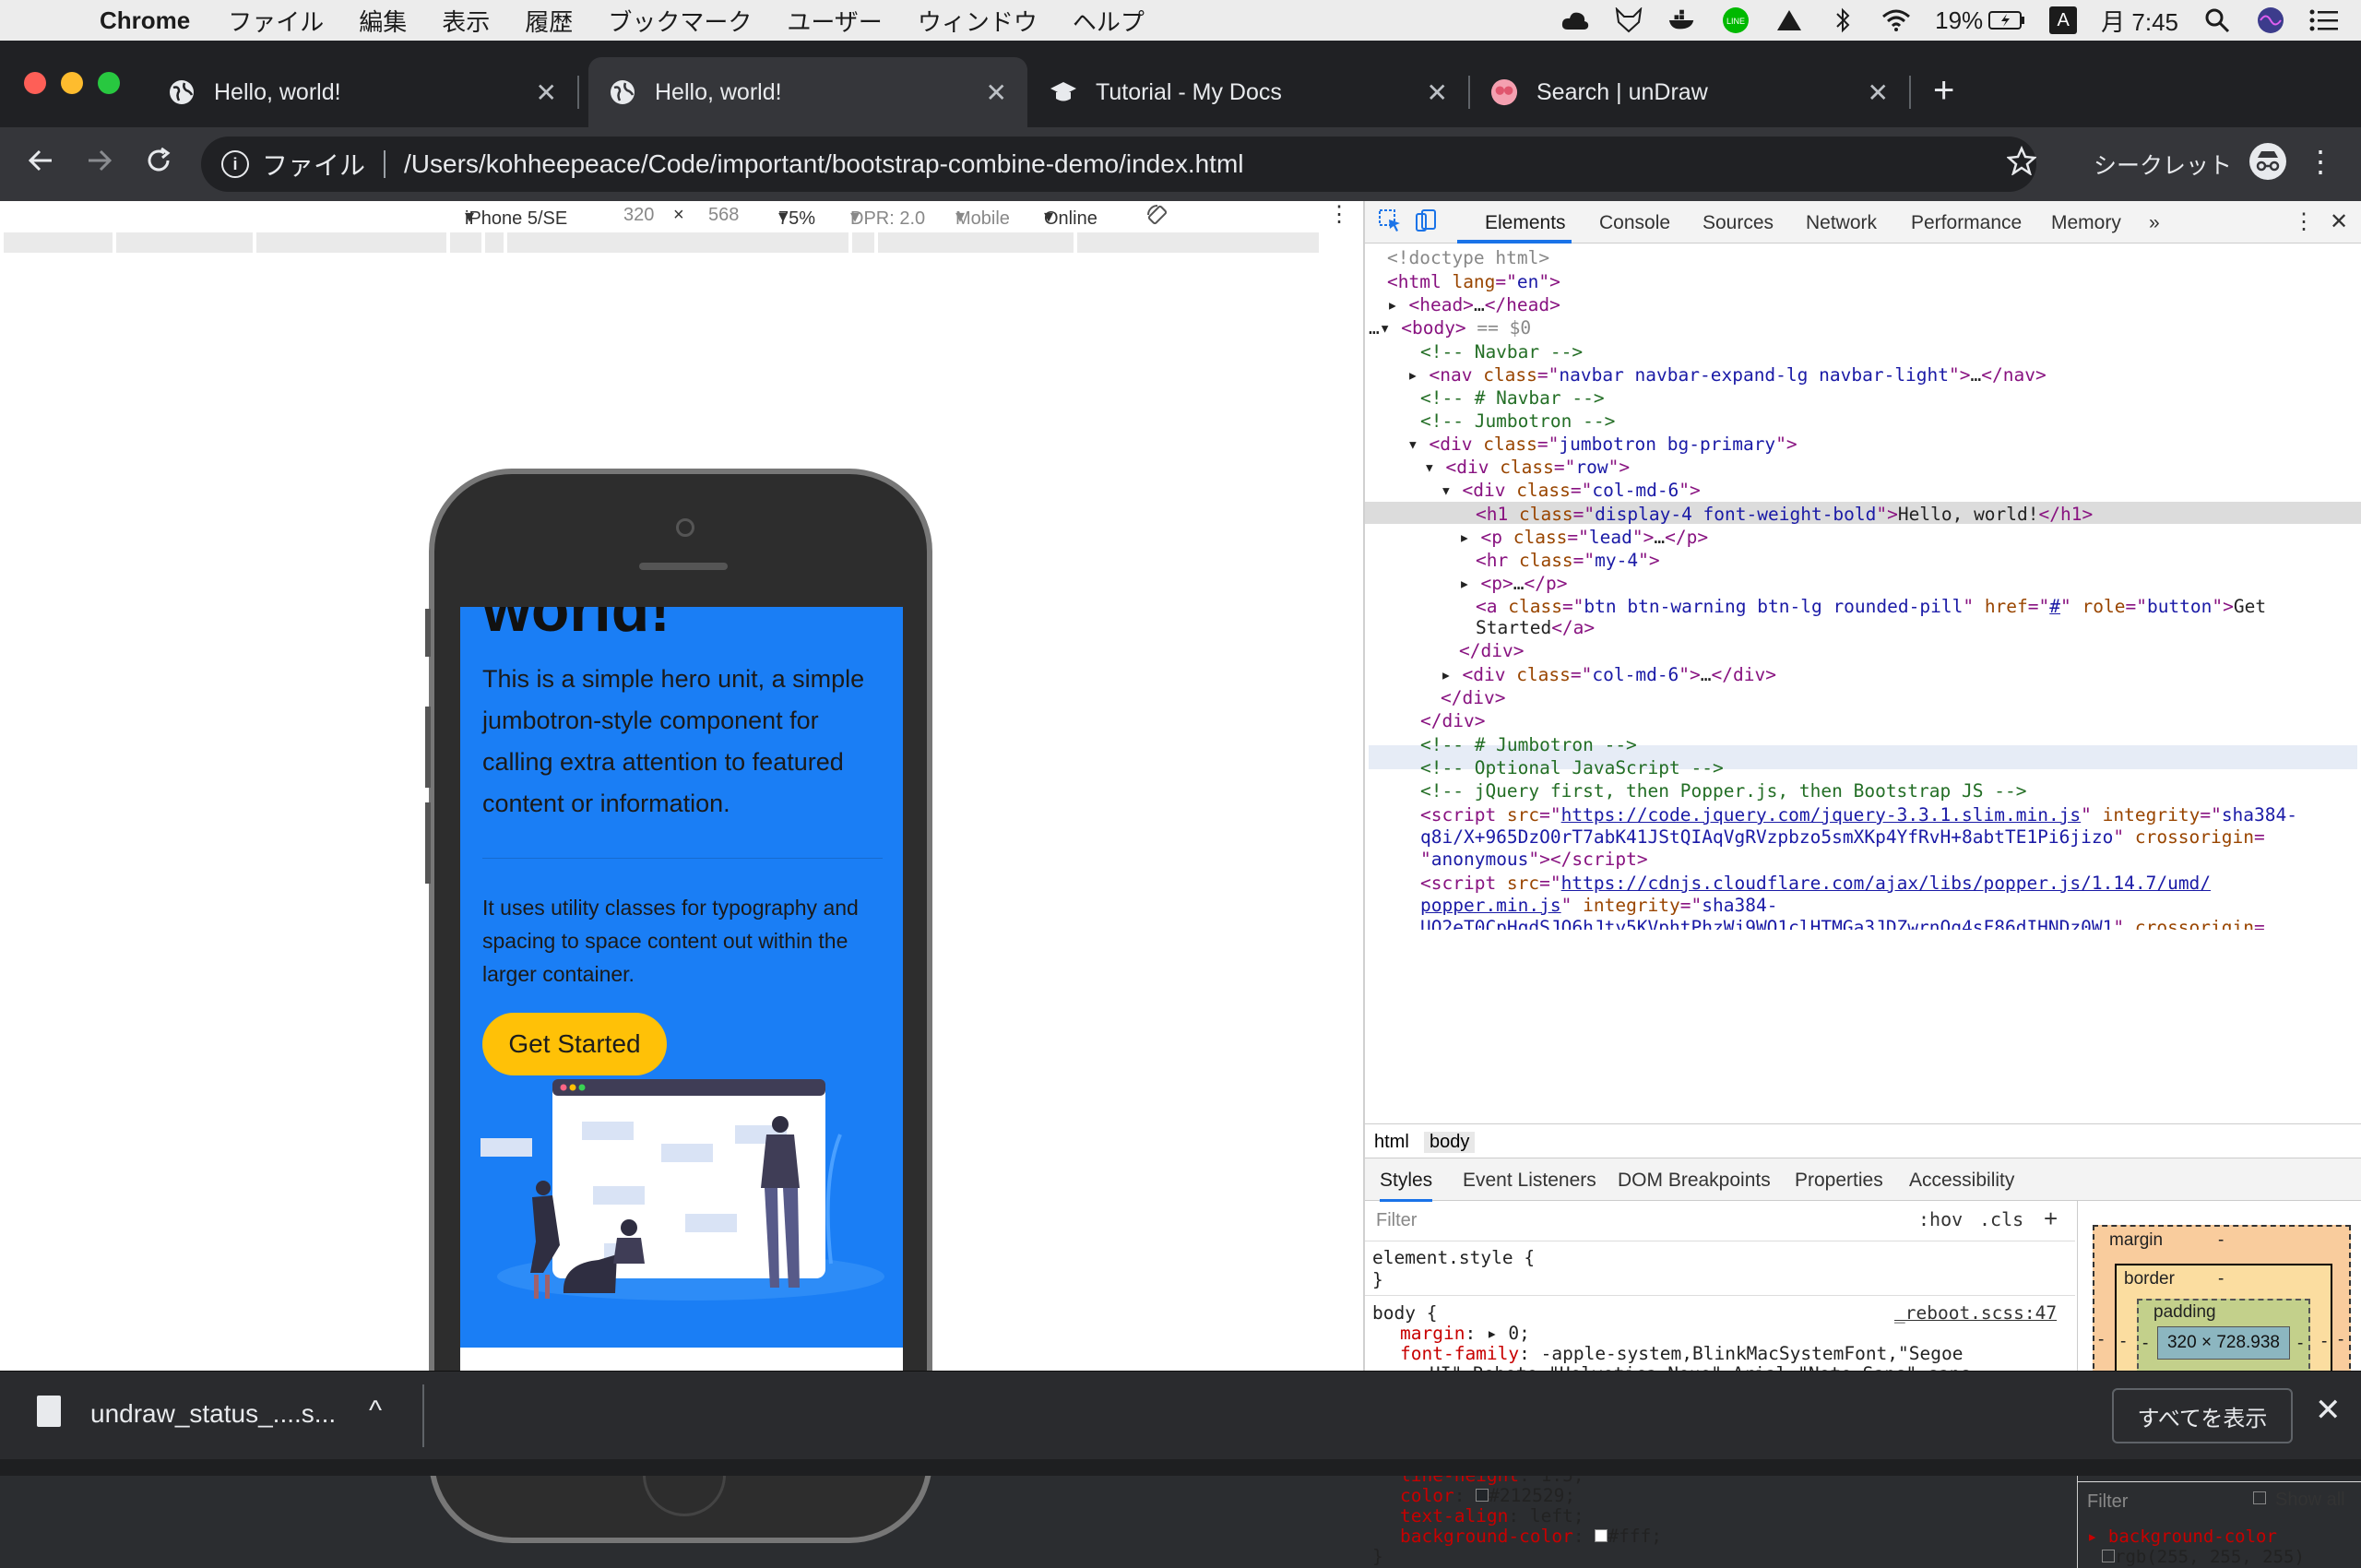 The image size is (2361, 1568). What do you see at coordinates (1628, 20) in the screenshot?
I see `fox-icon` at bounding box center [1628, 20].